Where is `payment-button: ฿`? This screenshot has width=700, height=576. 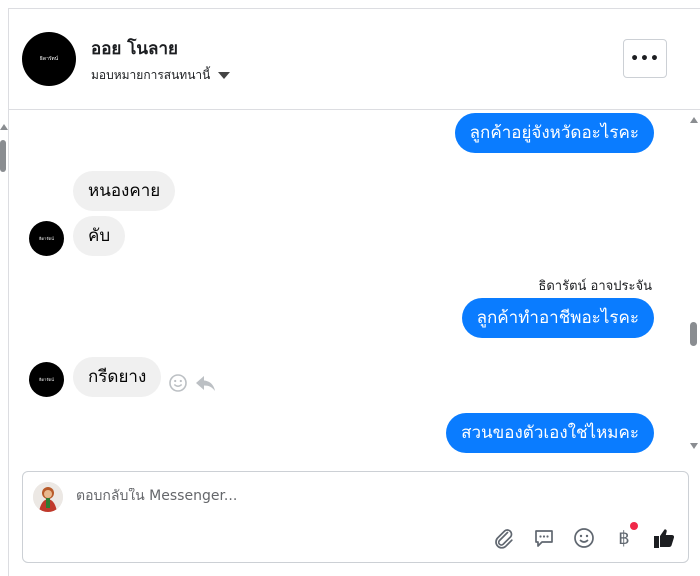
payment-button: ฿ is located at coordinates (625, 536).